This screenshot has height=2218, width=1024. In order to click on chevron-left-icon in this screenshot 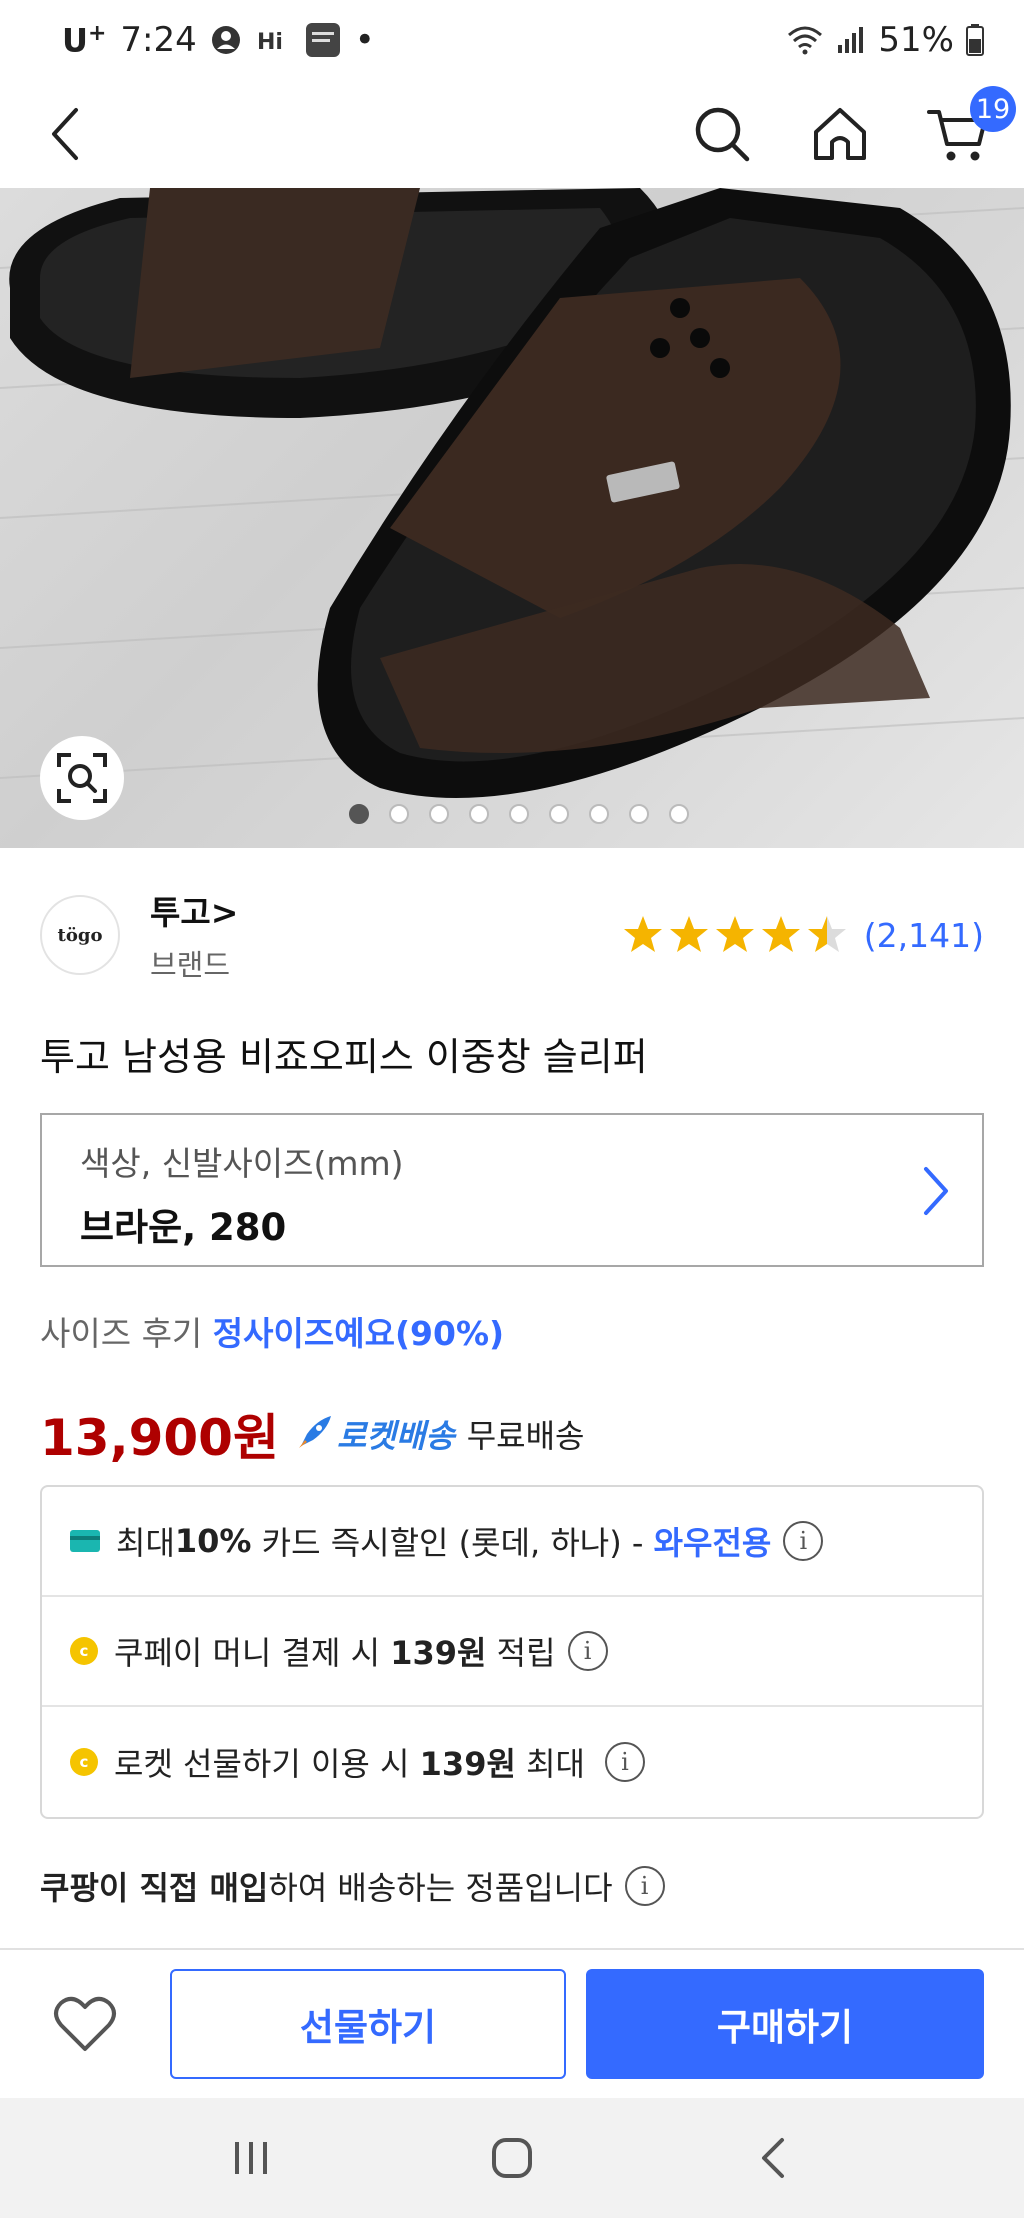, I will do `click(65, 134)`.